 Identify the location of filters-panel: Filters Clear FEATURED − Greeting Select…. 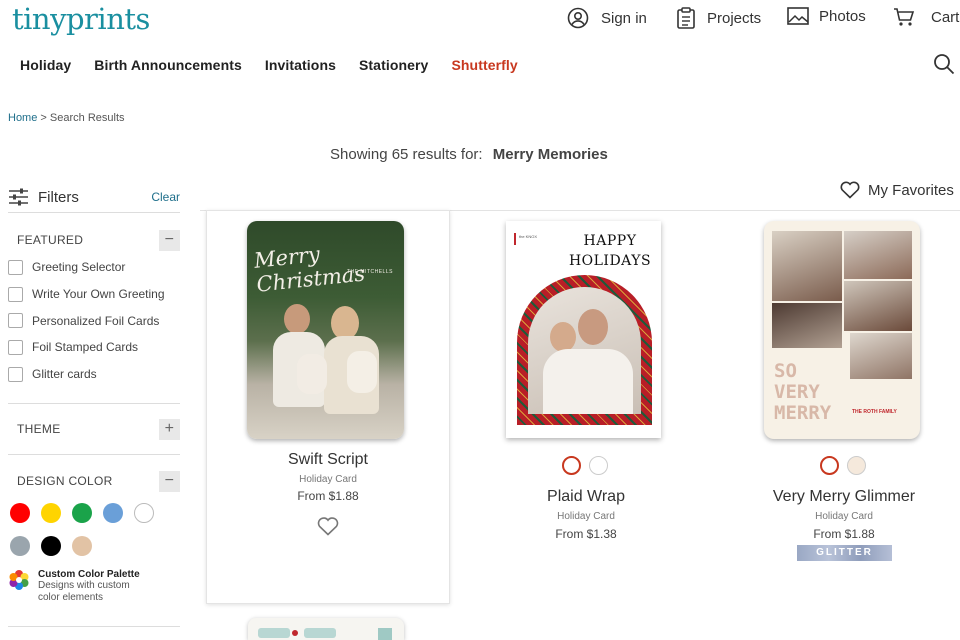
(94, 407).